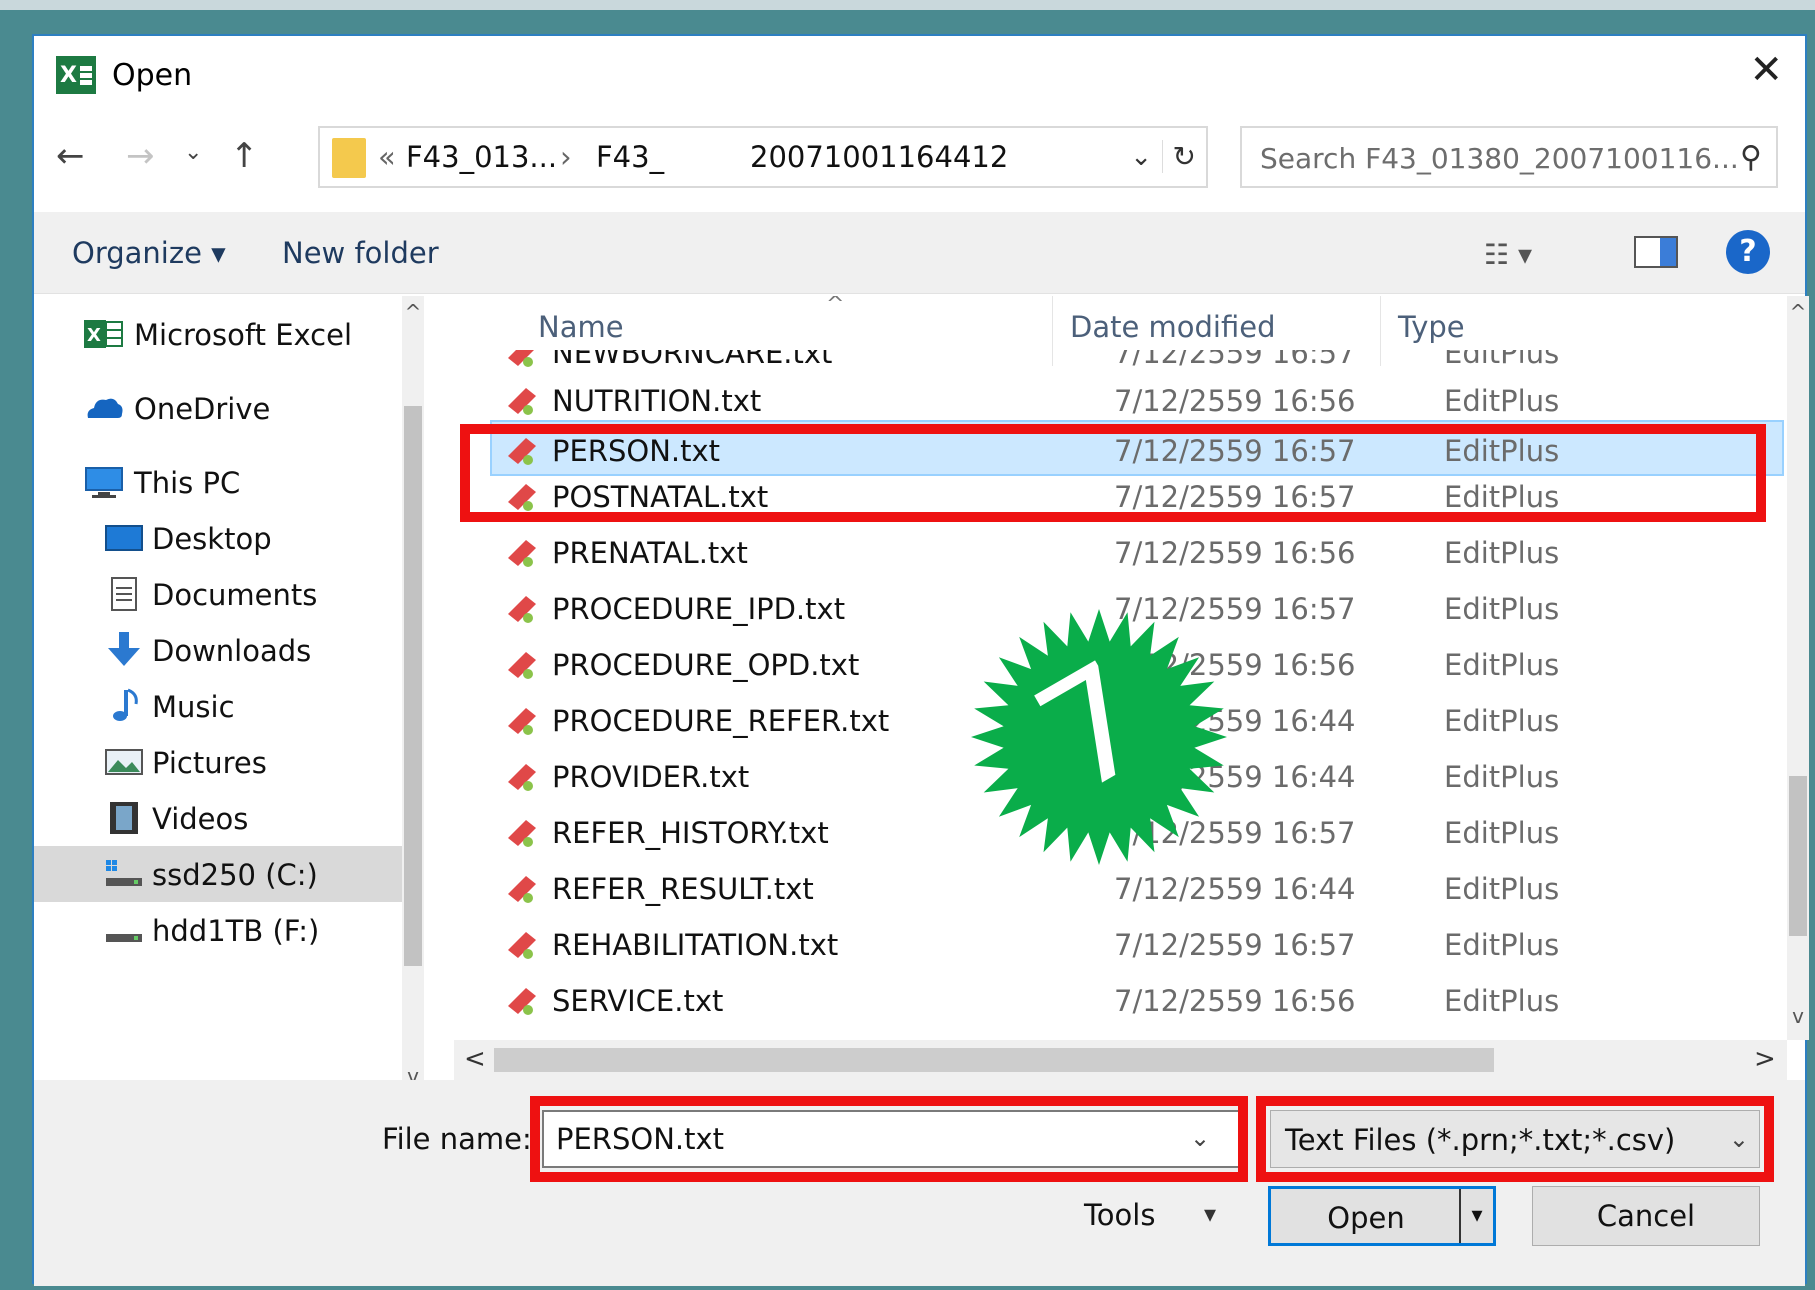 Image resolution: width=1815 pixels, height=1290 pixels. What do you see at coordinates (630, 157) in the screenshot?
I see `breadcrumb-item-2-prefix: F43_` at bounding box center [630, 157].